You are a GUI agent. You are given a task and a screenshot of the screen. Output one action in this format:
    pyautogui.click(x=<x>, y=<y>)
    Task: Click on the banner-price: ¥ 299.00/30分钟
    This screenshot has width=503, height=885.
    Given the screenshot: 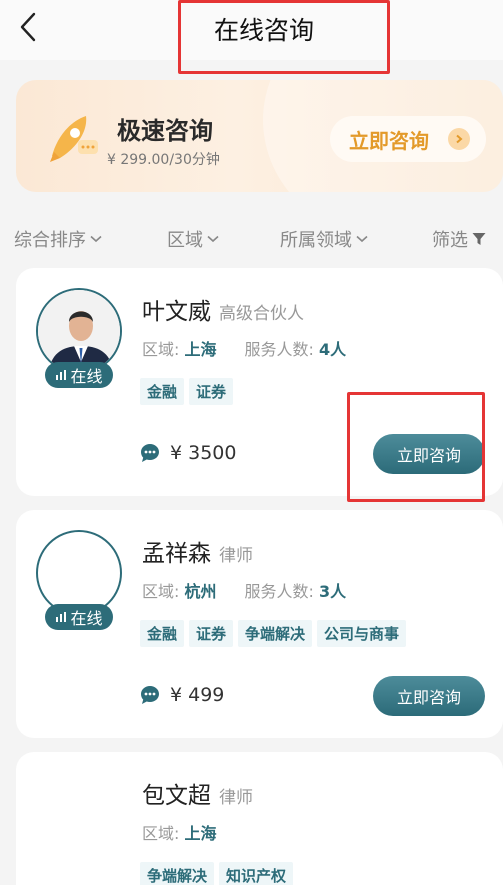 What is the action you would take?
    pyautogui.click(x=163, y=160)
    